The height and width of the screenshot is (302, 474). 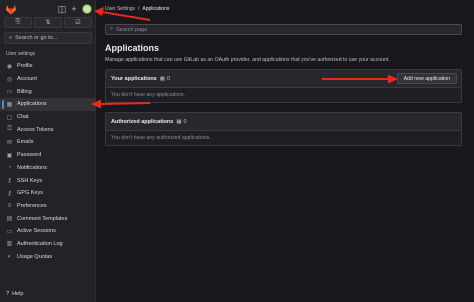 I want to click on sidebar-item-gpg-keys: ⚷ GPG Keys, so click(x=48, y=193).